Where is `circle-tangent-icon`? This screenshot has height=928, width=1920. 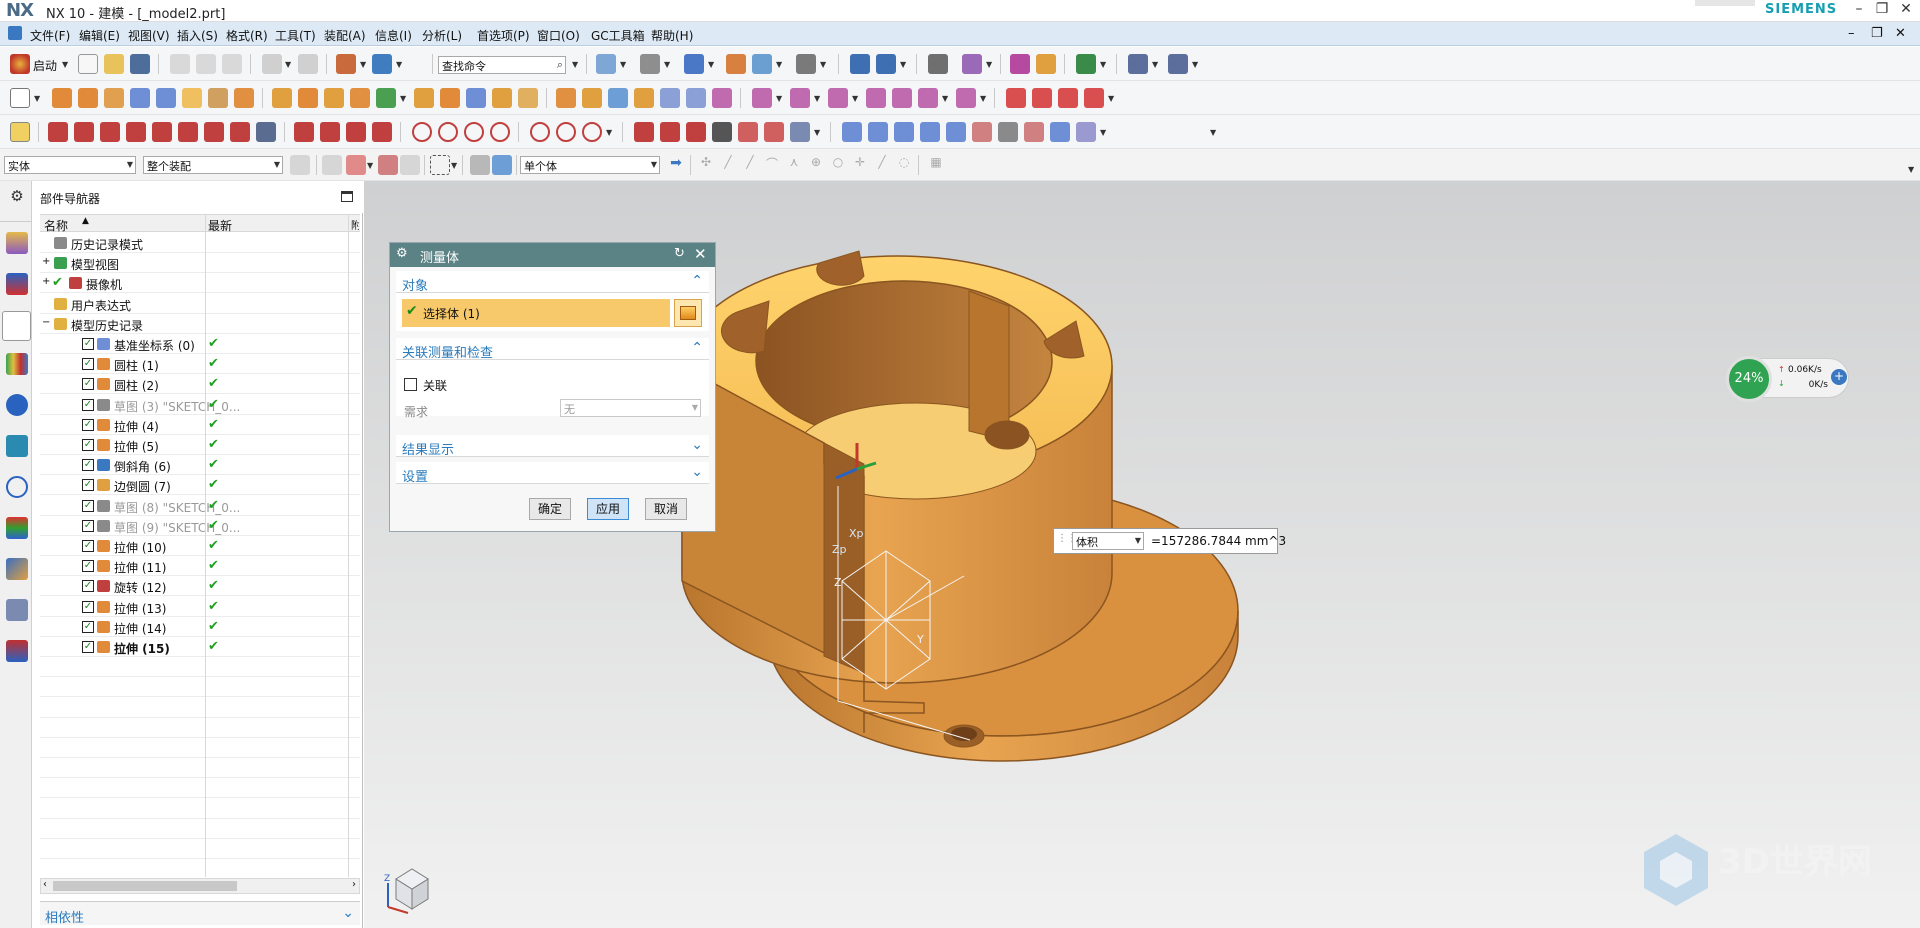 circle-tangent-icon is located at coordinates (474, 132).